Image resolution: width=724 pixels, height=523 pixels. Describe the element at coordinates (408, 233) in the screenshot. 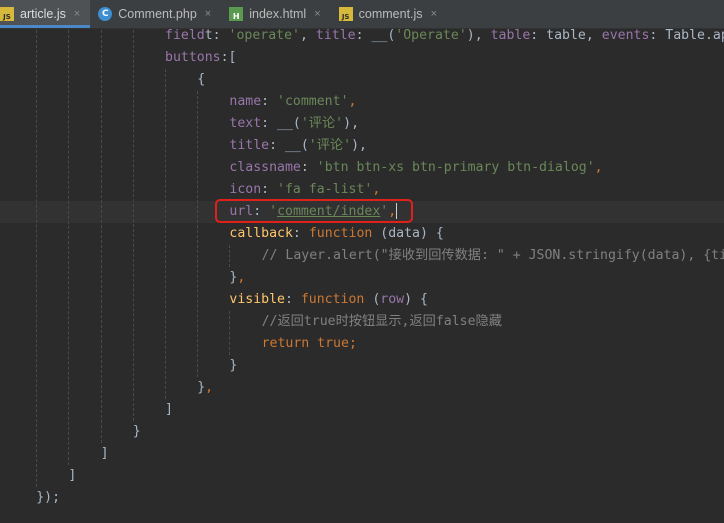

I see `code-token: (data) {` at that location.